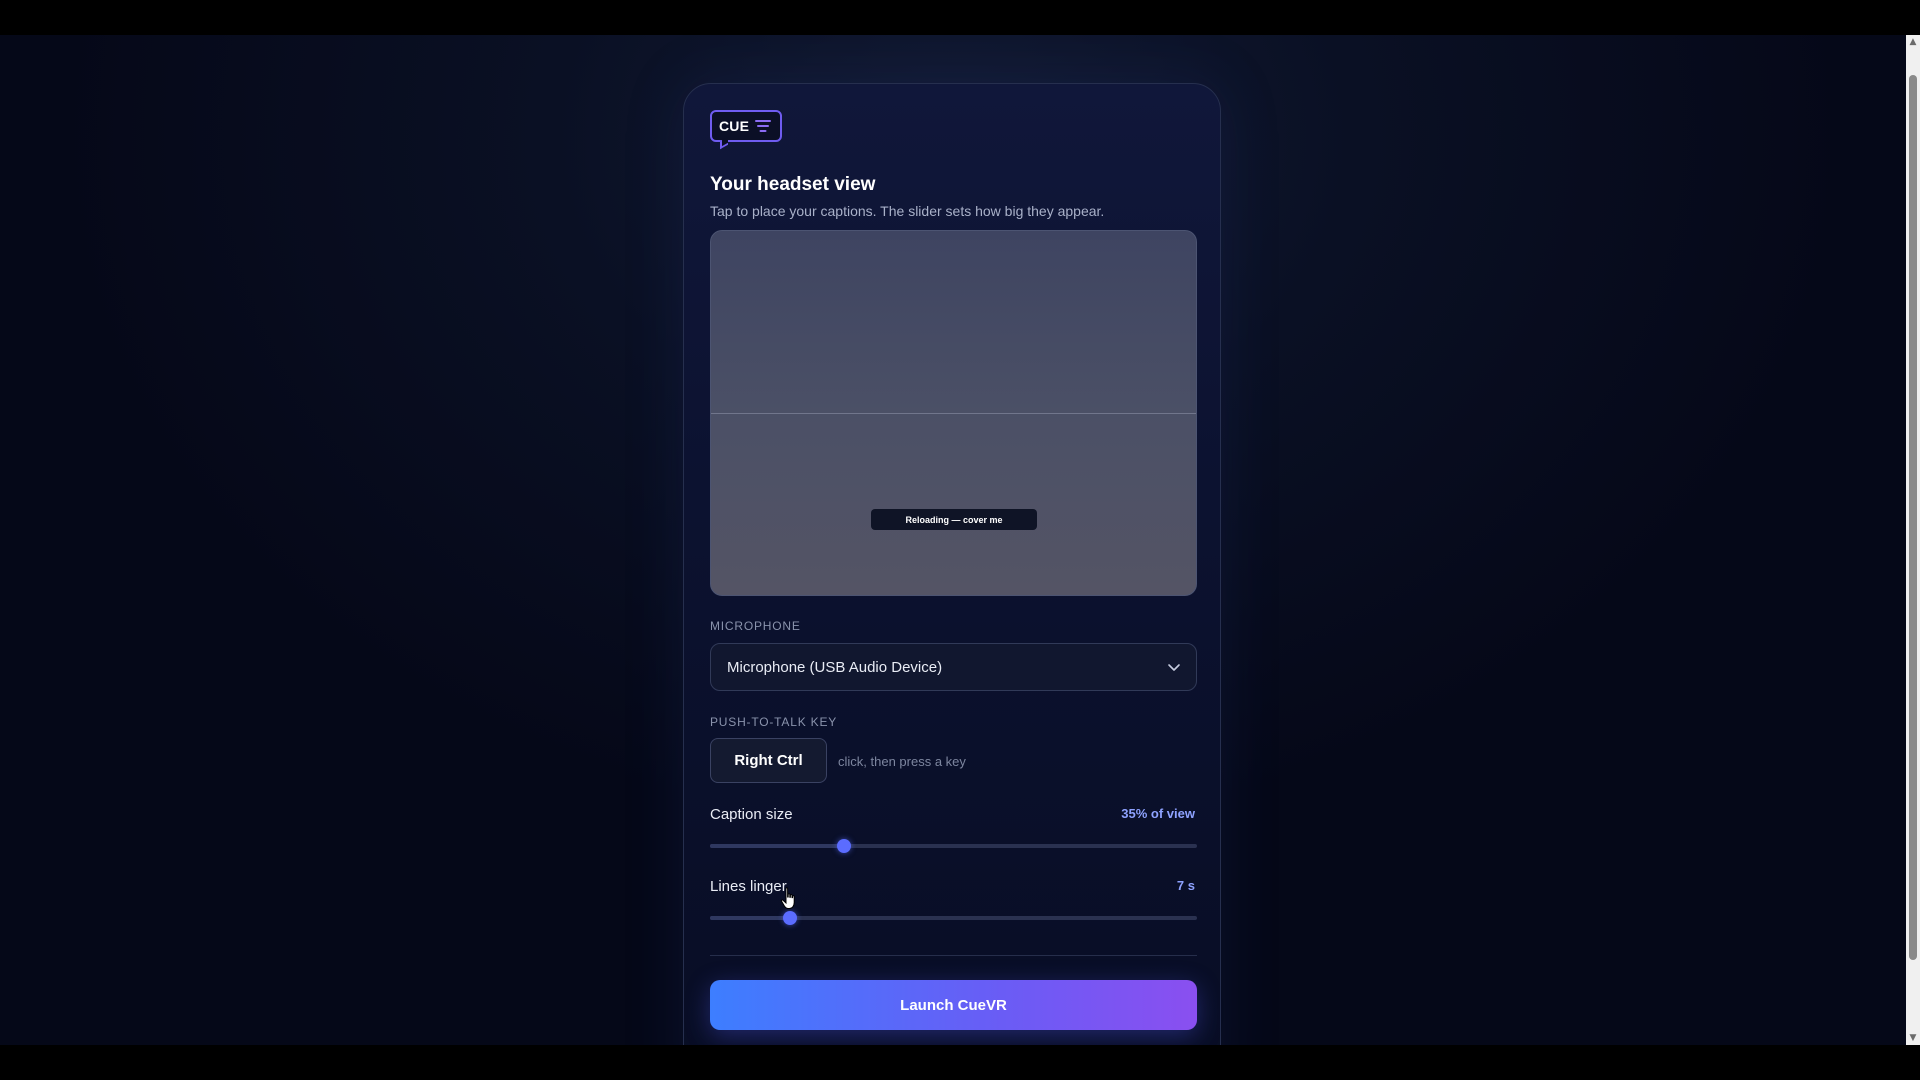 The width and height of the screenshot is (1920, 1080). Describe the element at coordinates (902, 761) in the screenshot. I see `push-to-talk-hint: click, then press a key` at that location.